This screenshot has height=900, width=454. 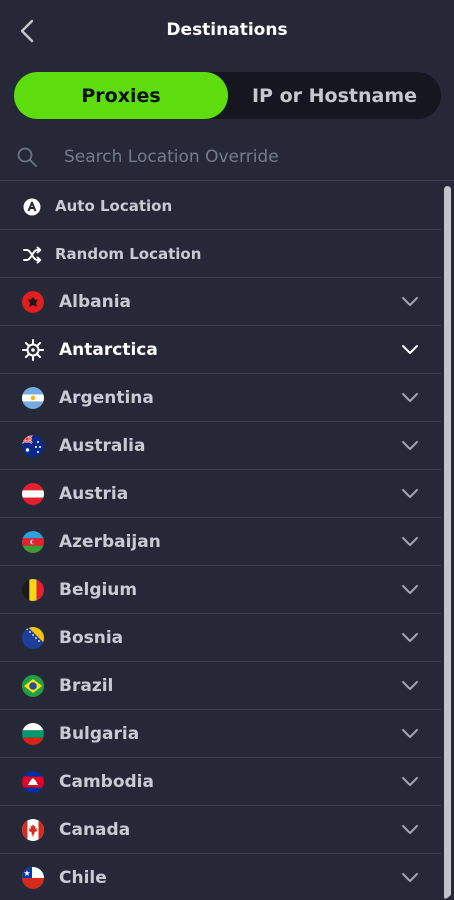 I want to click on country-label: Bosnia, so click(x=91, y=637).